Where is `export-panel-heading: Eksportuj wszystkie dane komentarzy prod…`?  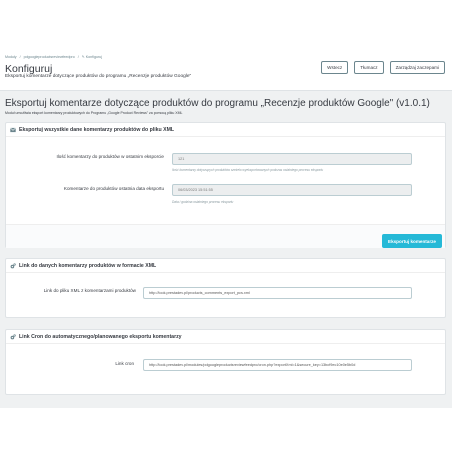 export-panel-heading: Eksportuj wszystkie dane komentarzy prod… is located at coordinates (225, 130).